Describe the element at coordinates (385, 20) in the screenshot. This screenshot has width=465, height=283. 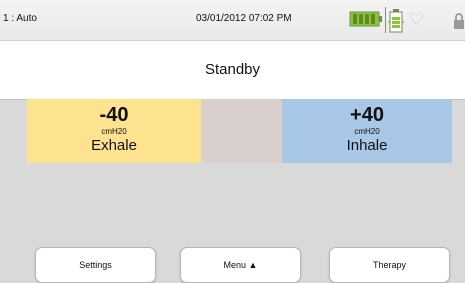
I see `status-divider` at that location.